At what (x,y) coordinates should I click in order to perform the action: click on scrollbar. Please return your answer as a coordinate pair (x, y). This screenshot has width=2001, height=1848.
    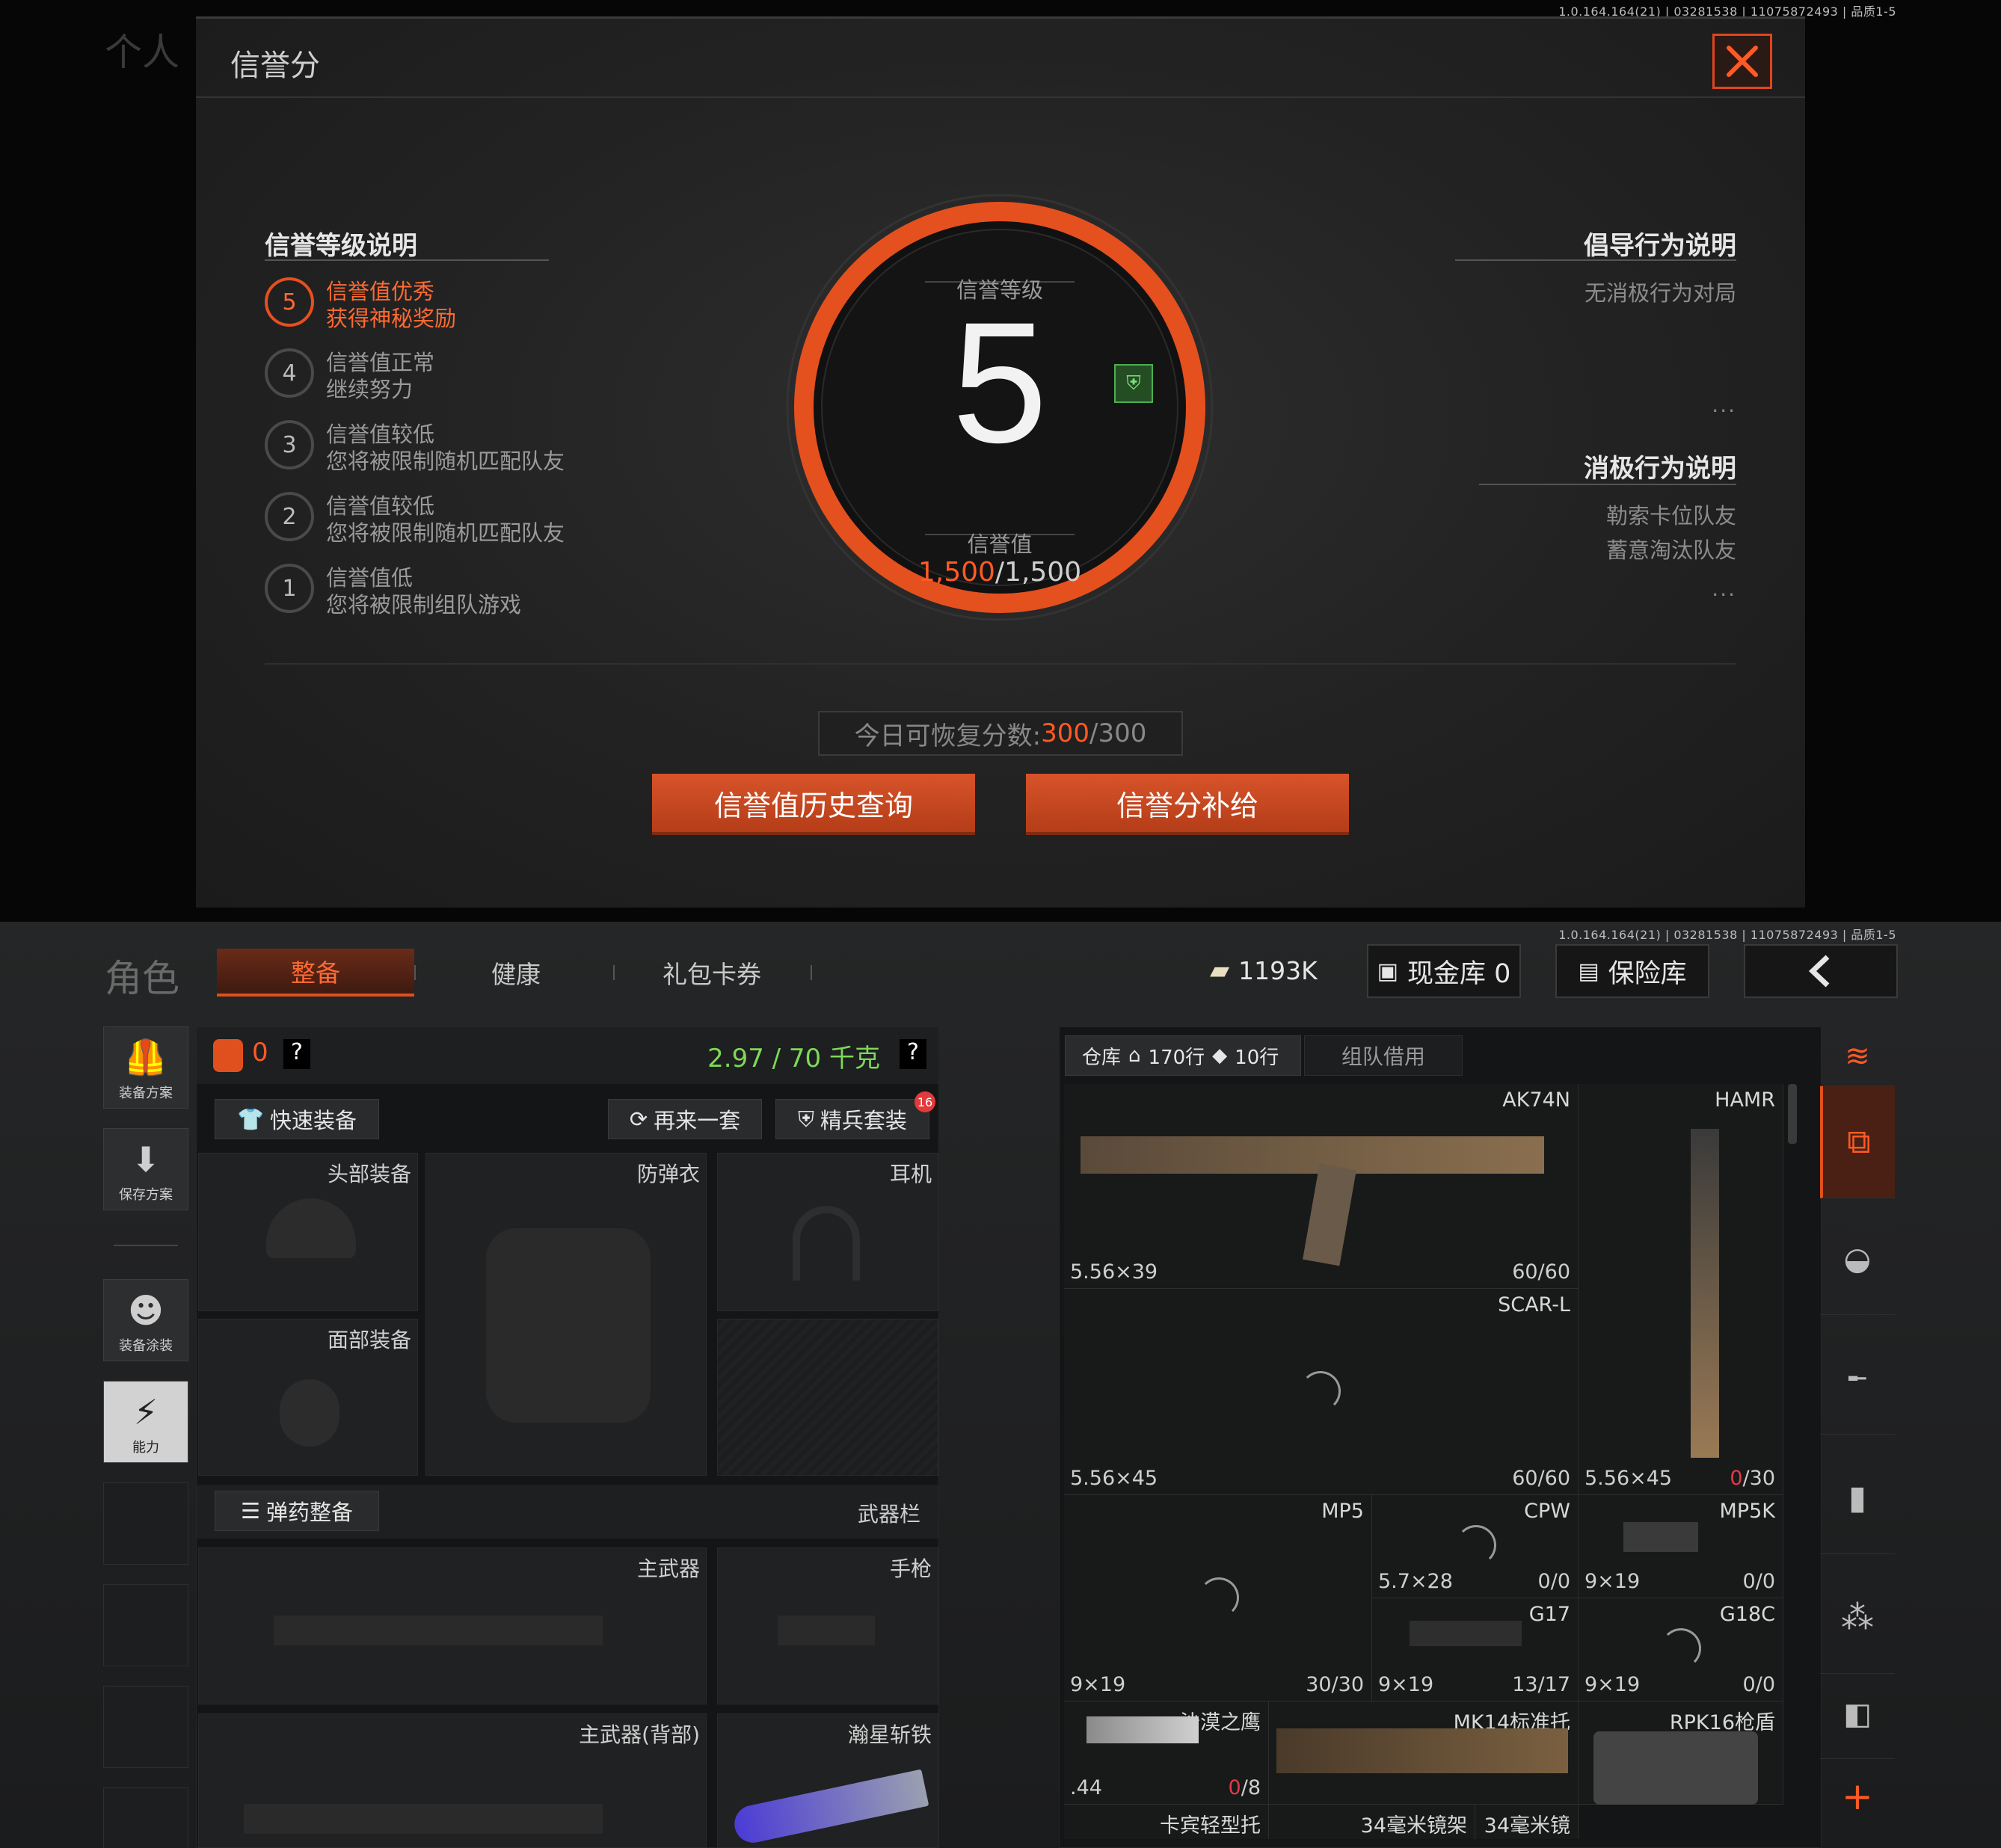
    Looking at the image, I should click on (1792, 1114).